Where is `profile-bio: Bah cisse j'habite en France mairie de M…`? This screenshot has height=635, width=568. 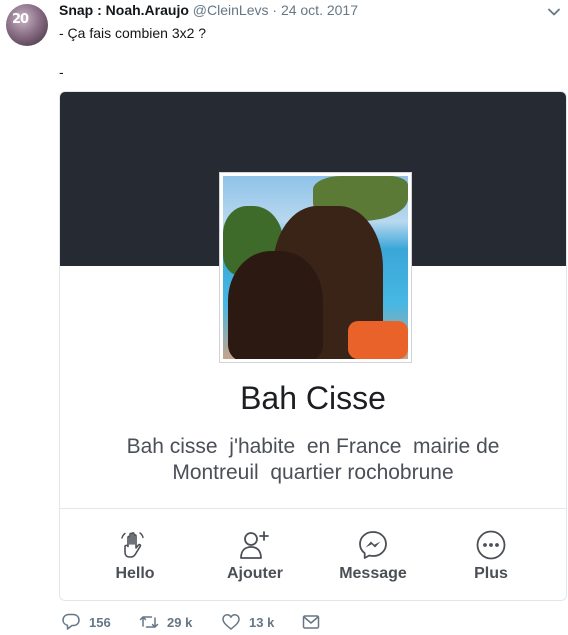 profile-bio: Bah cisse j'habite en France mairie de M… is located at coordinates (313, 459).